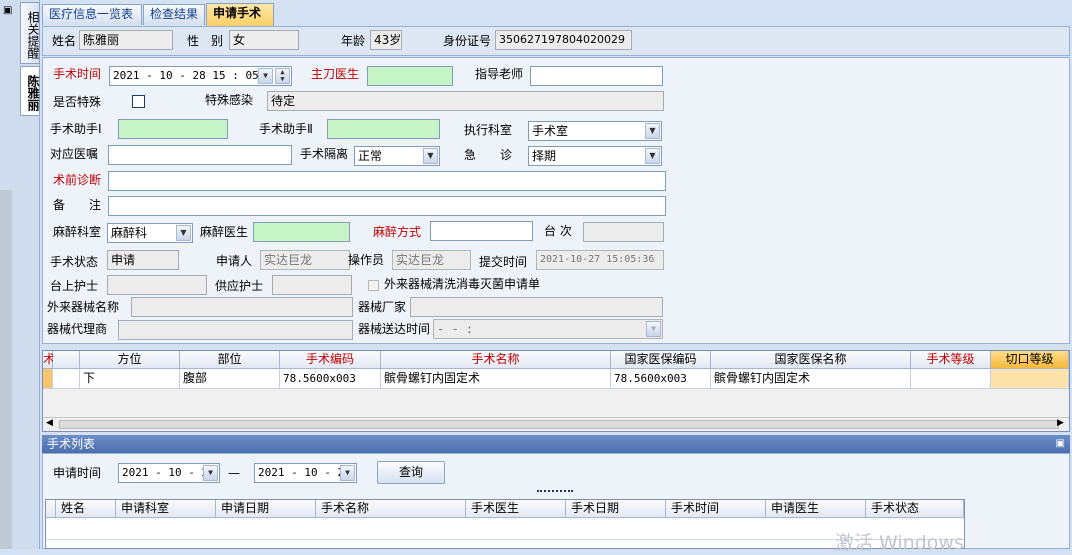 Image resolution: width=1072 pixels, height=555 pixels. I want to click on anes-dept-select: 麻醉科 ▼, so click(150, 233).